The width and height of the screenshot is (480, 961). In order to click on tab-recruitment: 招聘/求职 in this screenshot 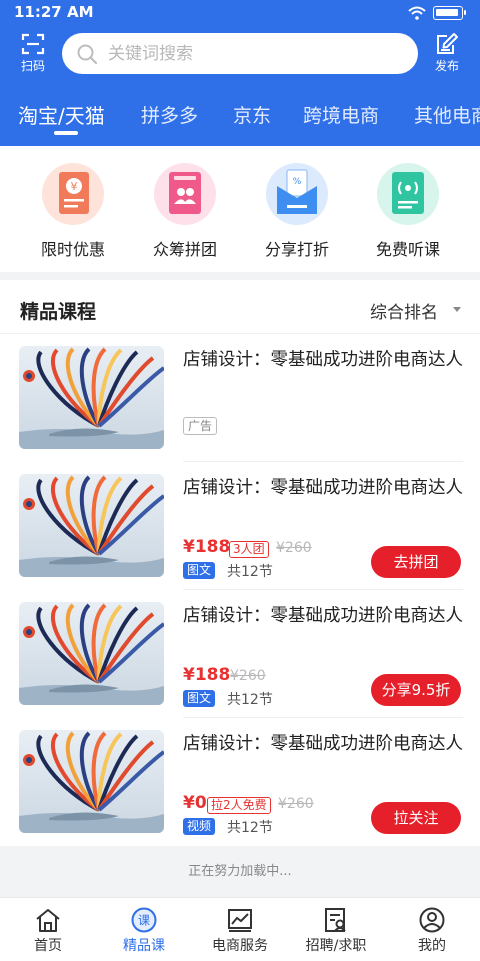, I will do `click(336, 929)`.